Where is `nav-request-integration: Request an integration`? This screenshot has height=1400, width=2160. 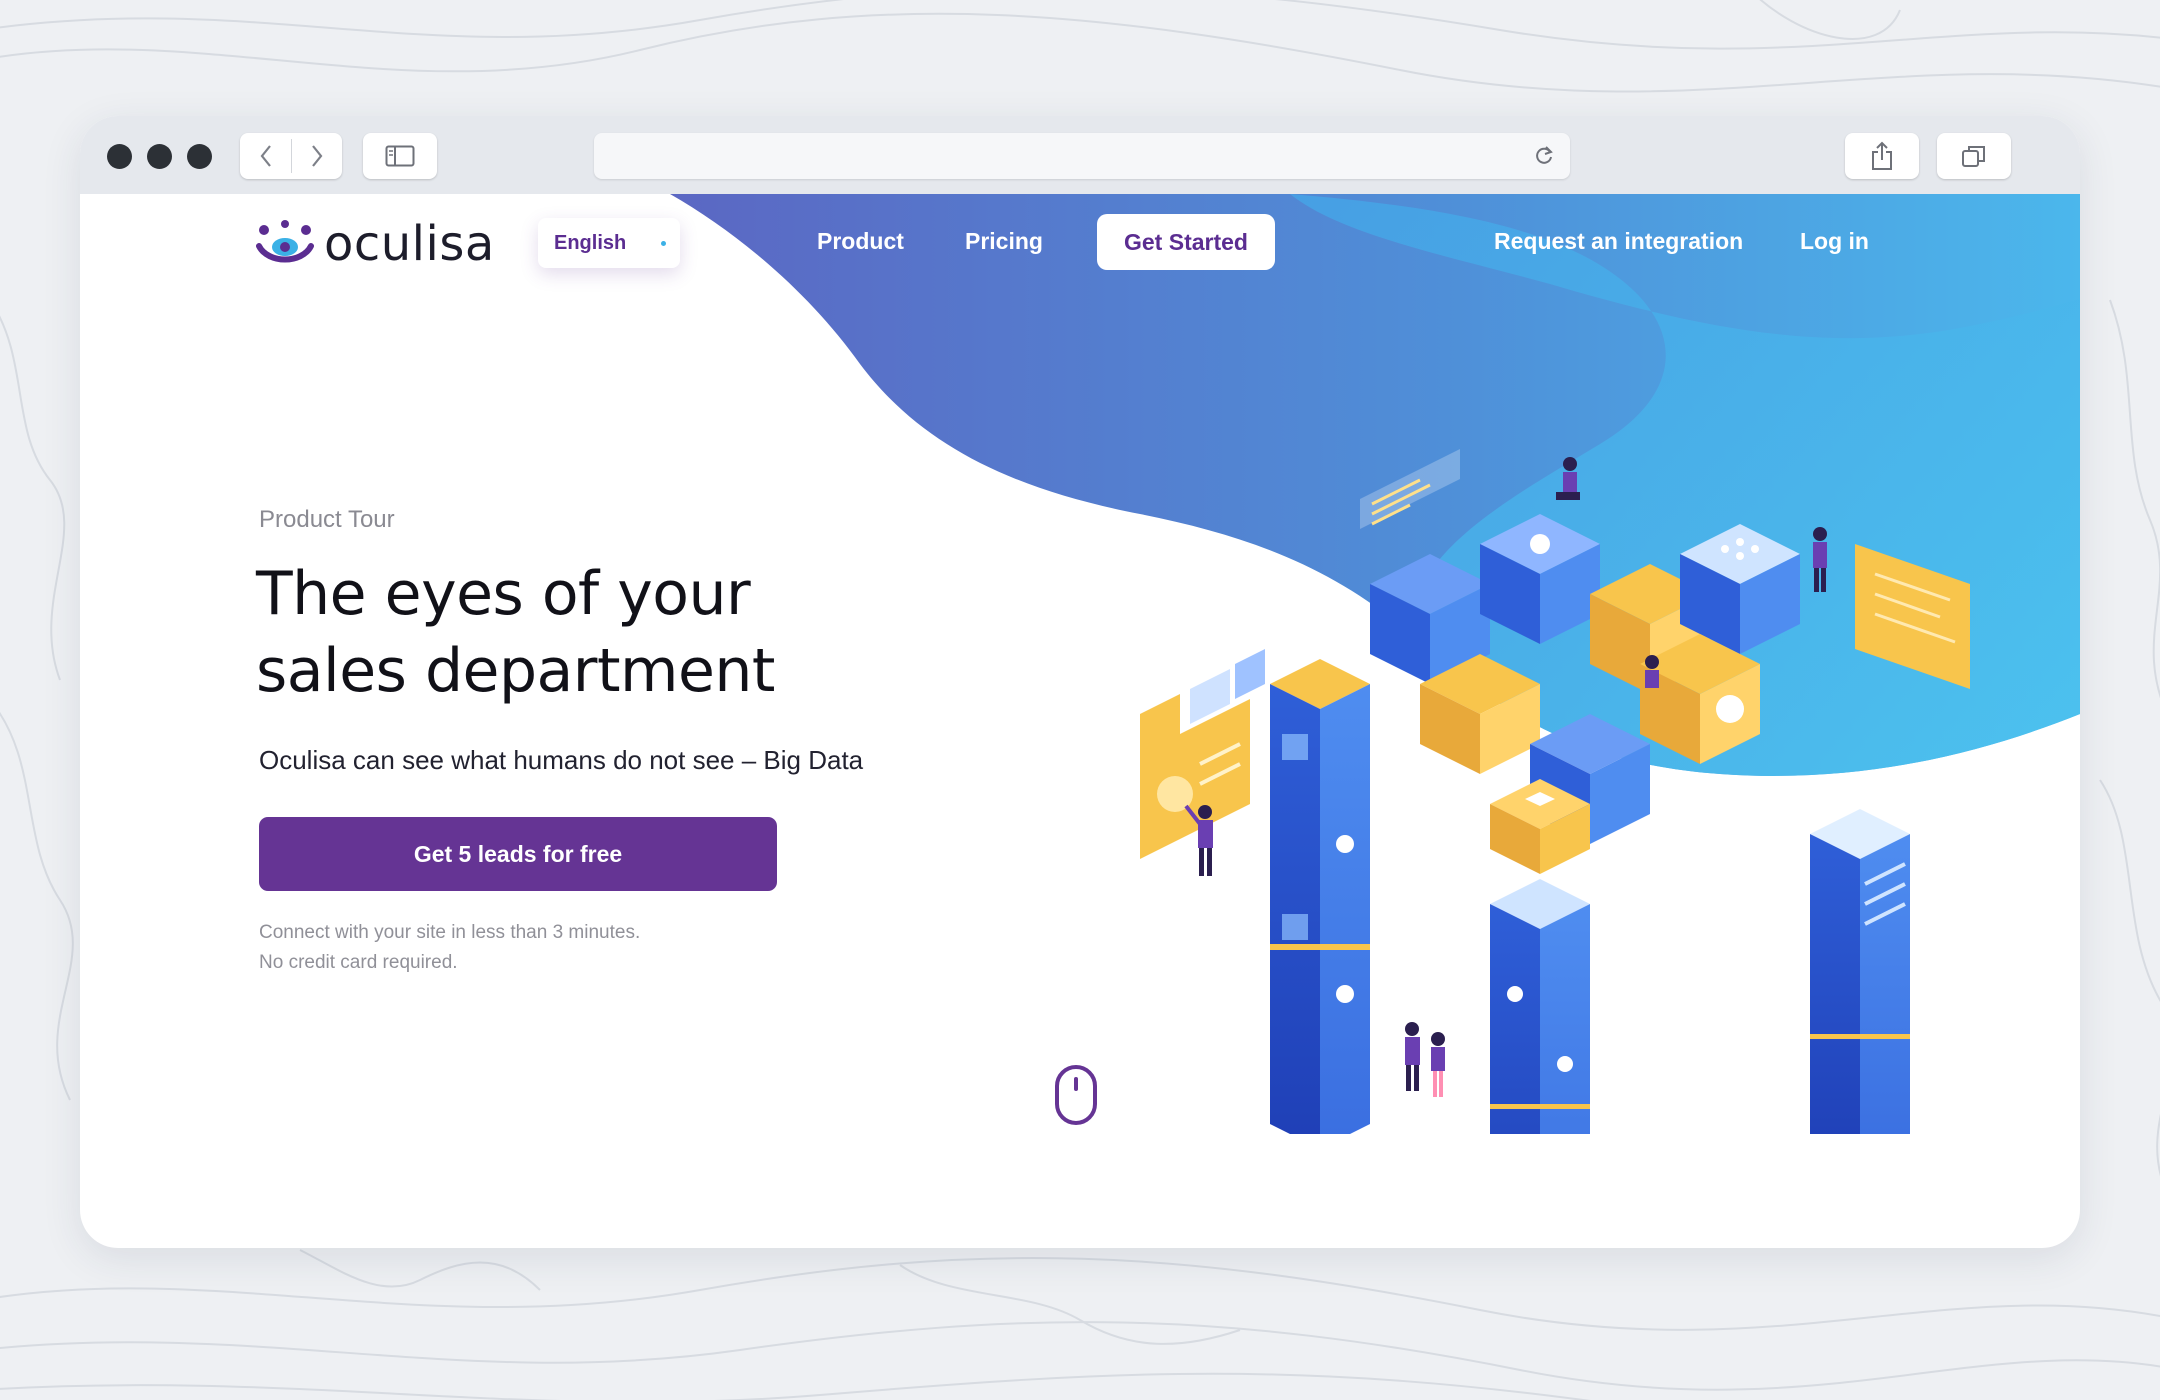 nav-request-integration: Request an integration is located at coordinates (1618, 241).